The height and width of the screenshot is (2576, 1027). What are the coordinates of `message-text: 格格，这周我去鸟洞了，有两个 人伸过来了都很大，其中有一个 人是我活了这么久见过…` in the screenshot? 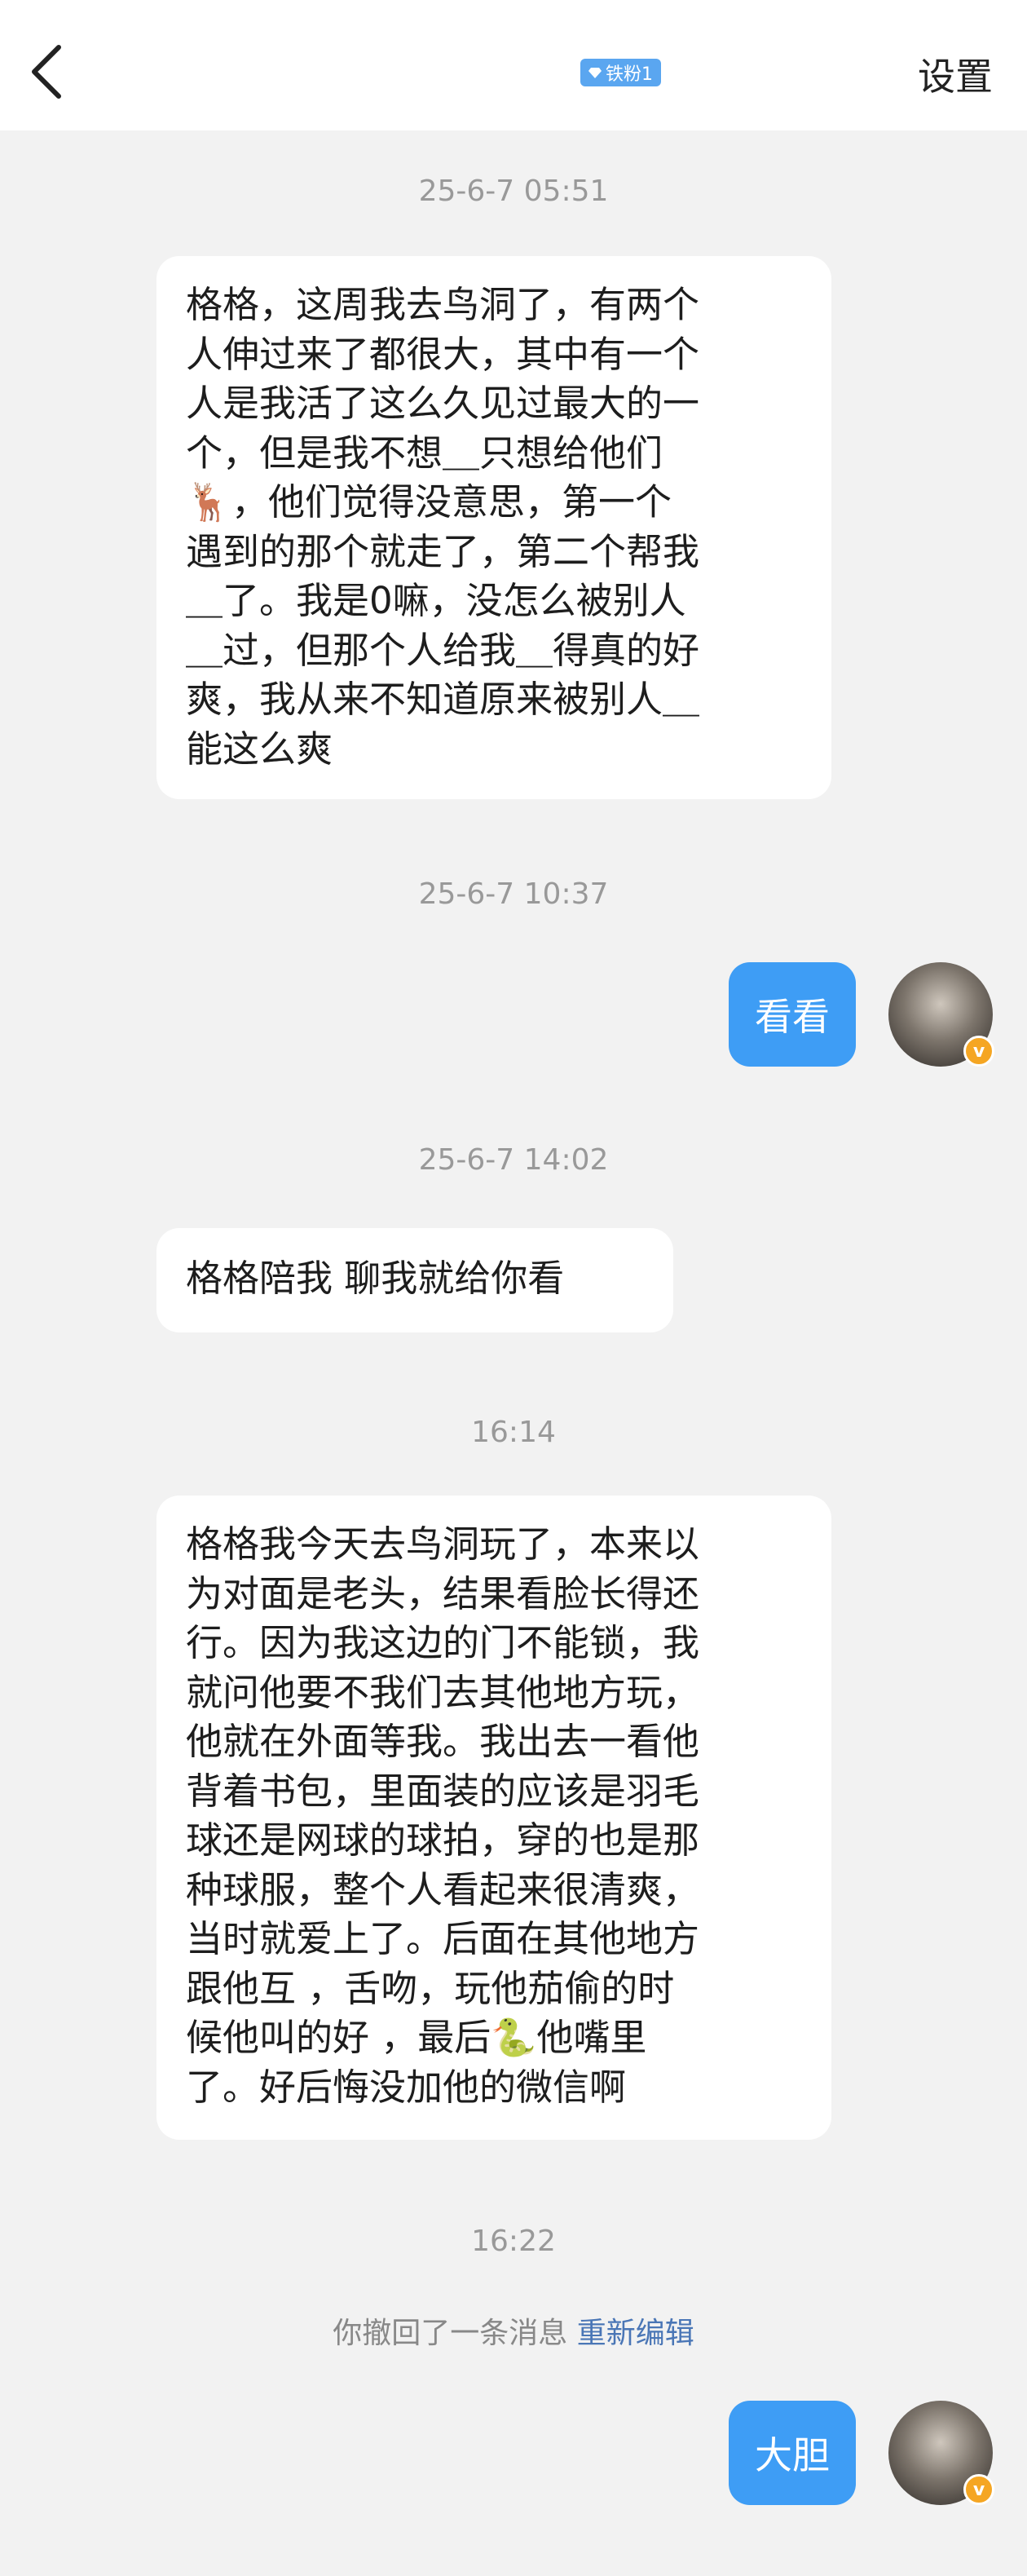 It's located at (494, 527).